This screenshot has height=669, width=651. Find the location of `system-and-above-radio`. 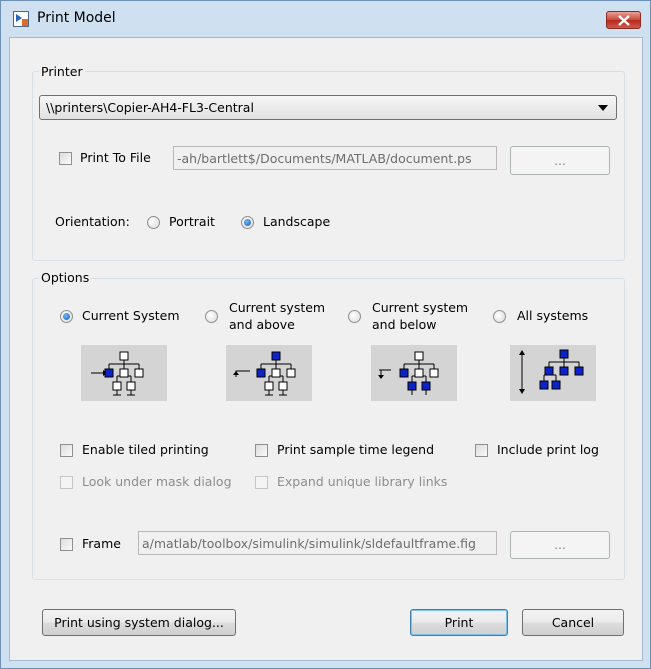

system-and-above-radio is located at coordinates (211, 316).